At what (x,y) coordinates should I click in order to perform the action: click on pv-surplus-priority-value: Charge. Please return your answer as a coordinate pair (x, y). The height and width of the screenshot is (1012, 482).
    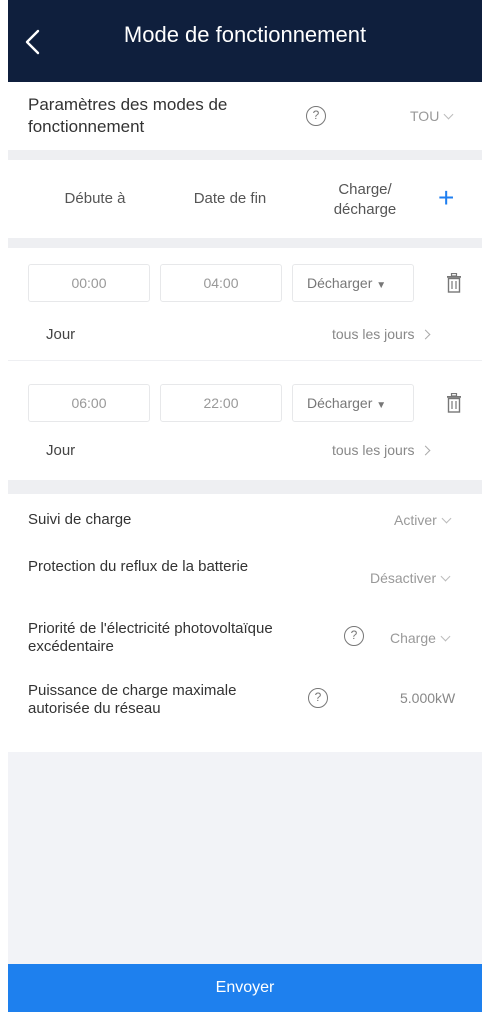
    Looking at the image, I should click on (413, 638).